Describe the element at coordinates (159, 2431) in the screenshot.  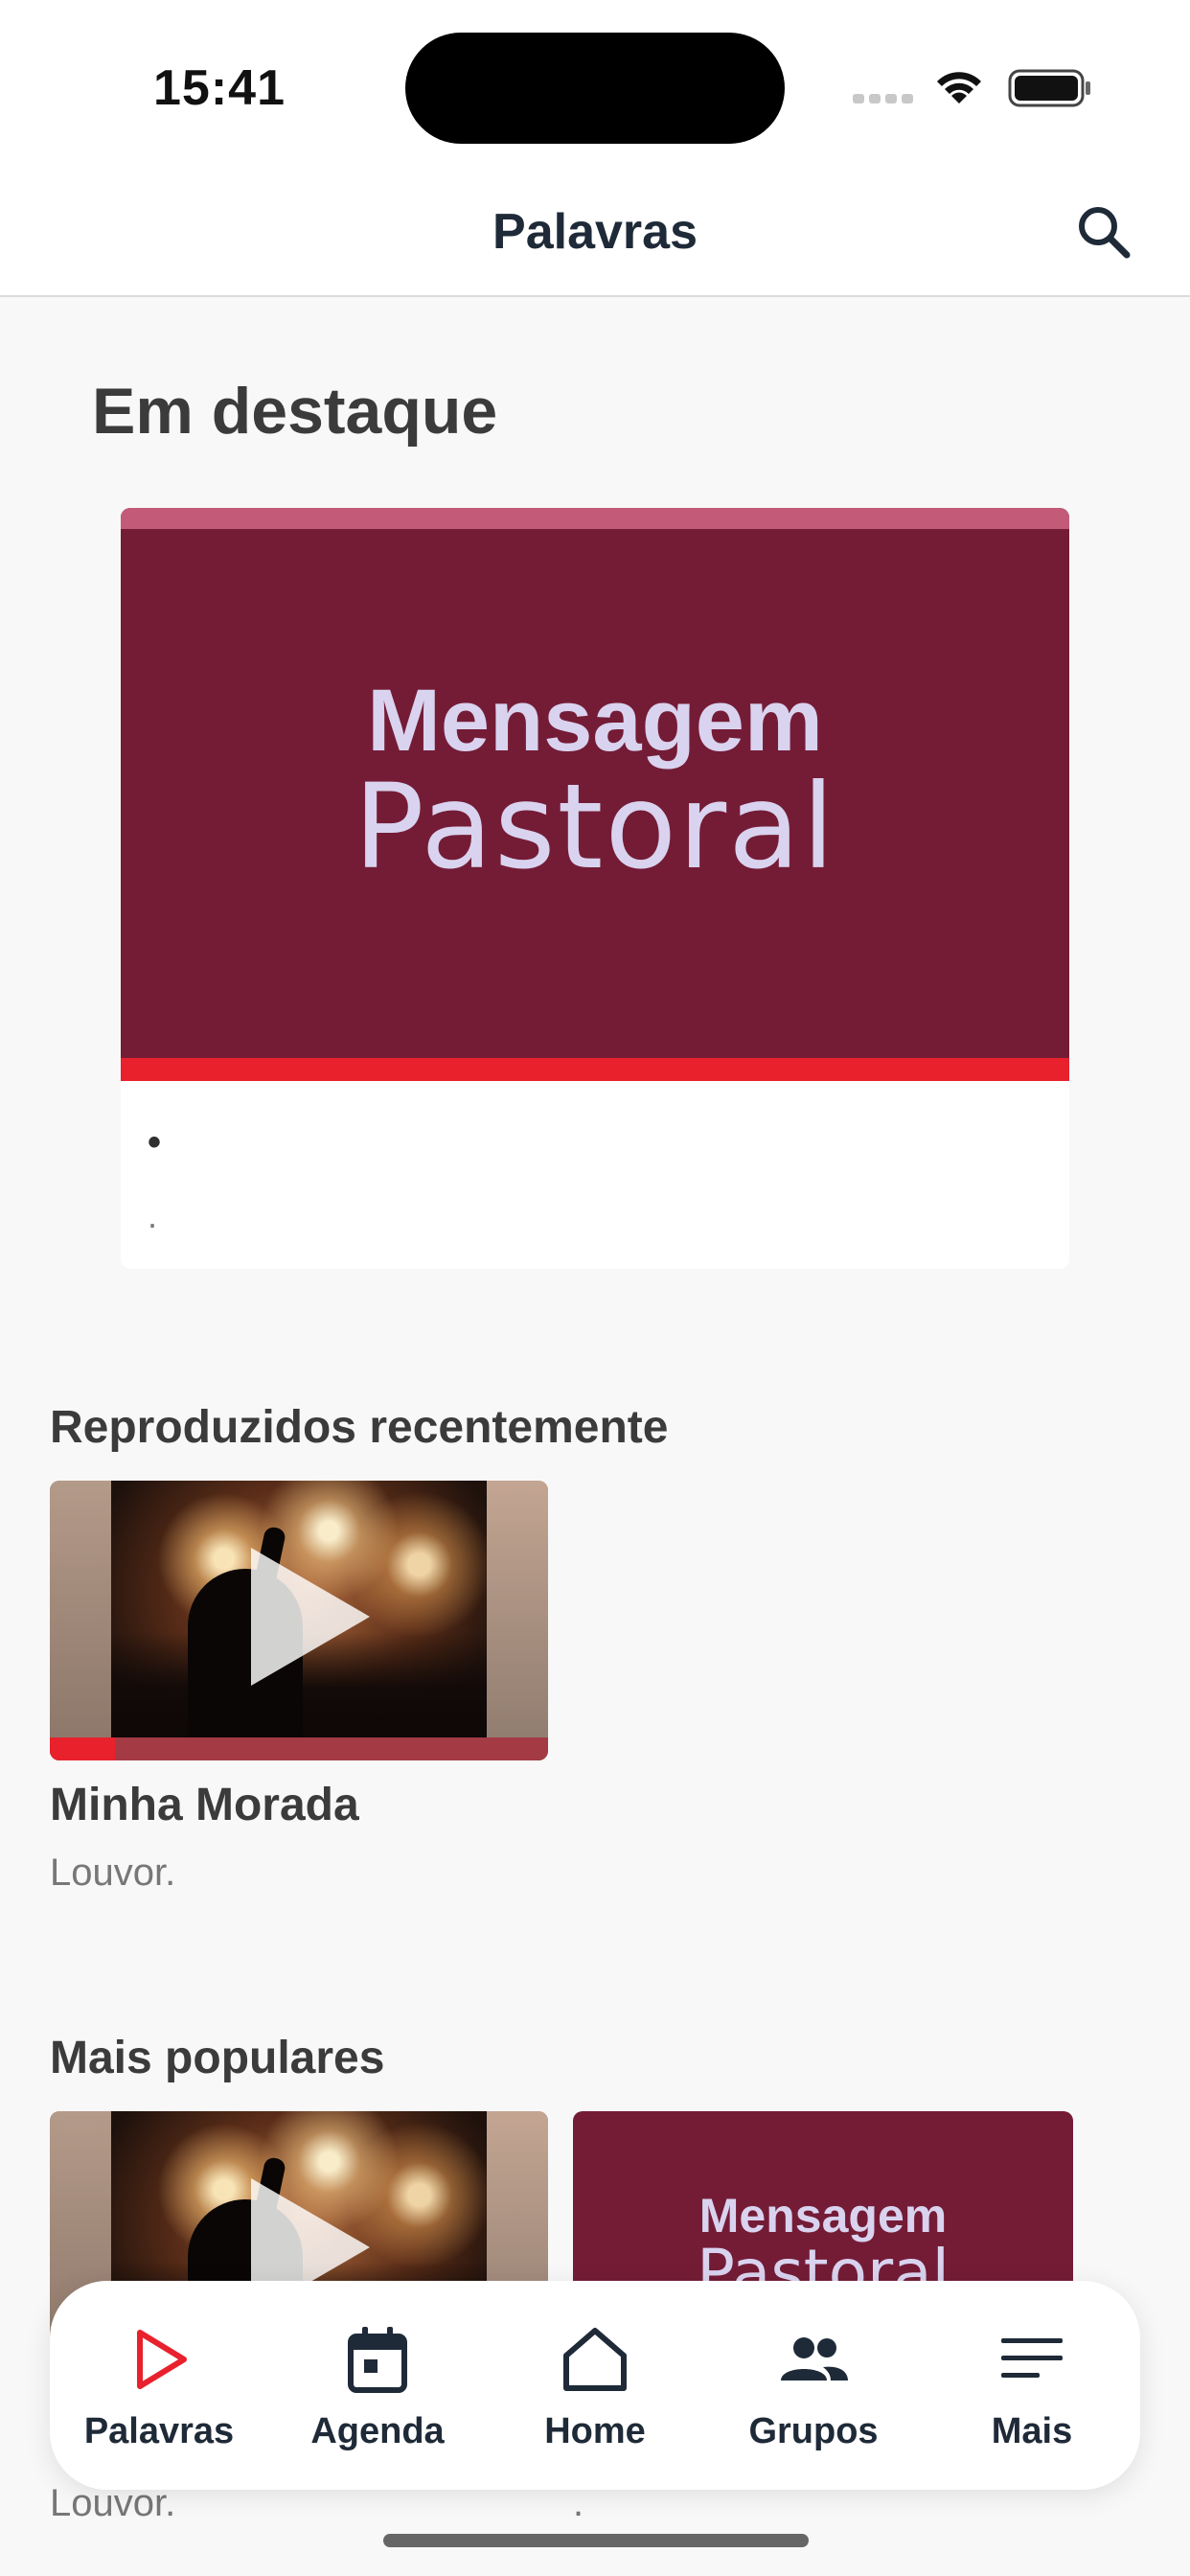
I see `tab-label: Palavras` at that location.